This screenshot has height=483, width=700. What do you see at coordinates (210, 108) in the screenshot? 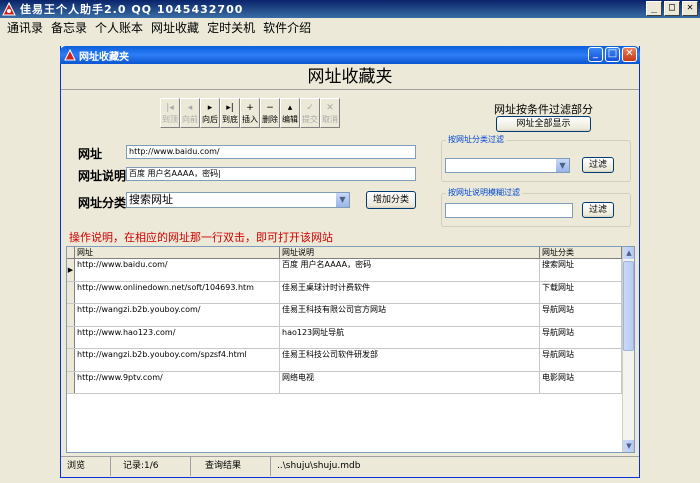
I see `next-icon: ▸` at bounding box center [210, 108].